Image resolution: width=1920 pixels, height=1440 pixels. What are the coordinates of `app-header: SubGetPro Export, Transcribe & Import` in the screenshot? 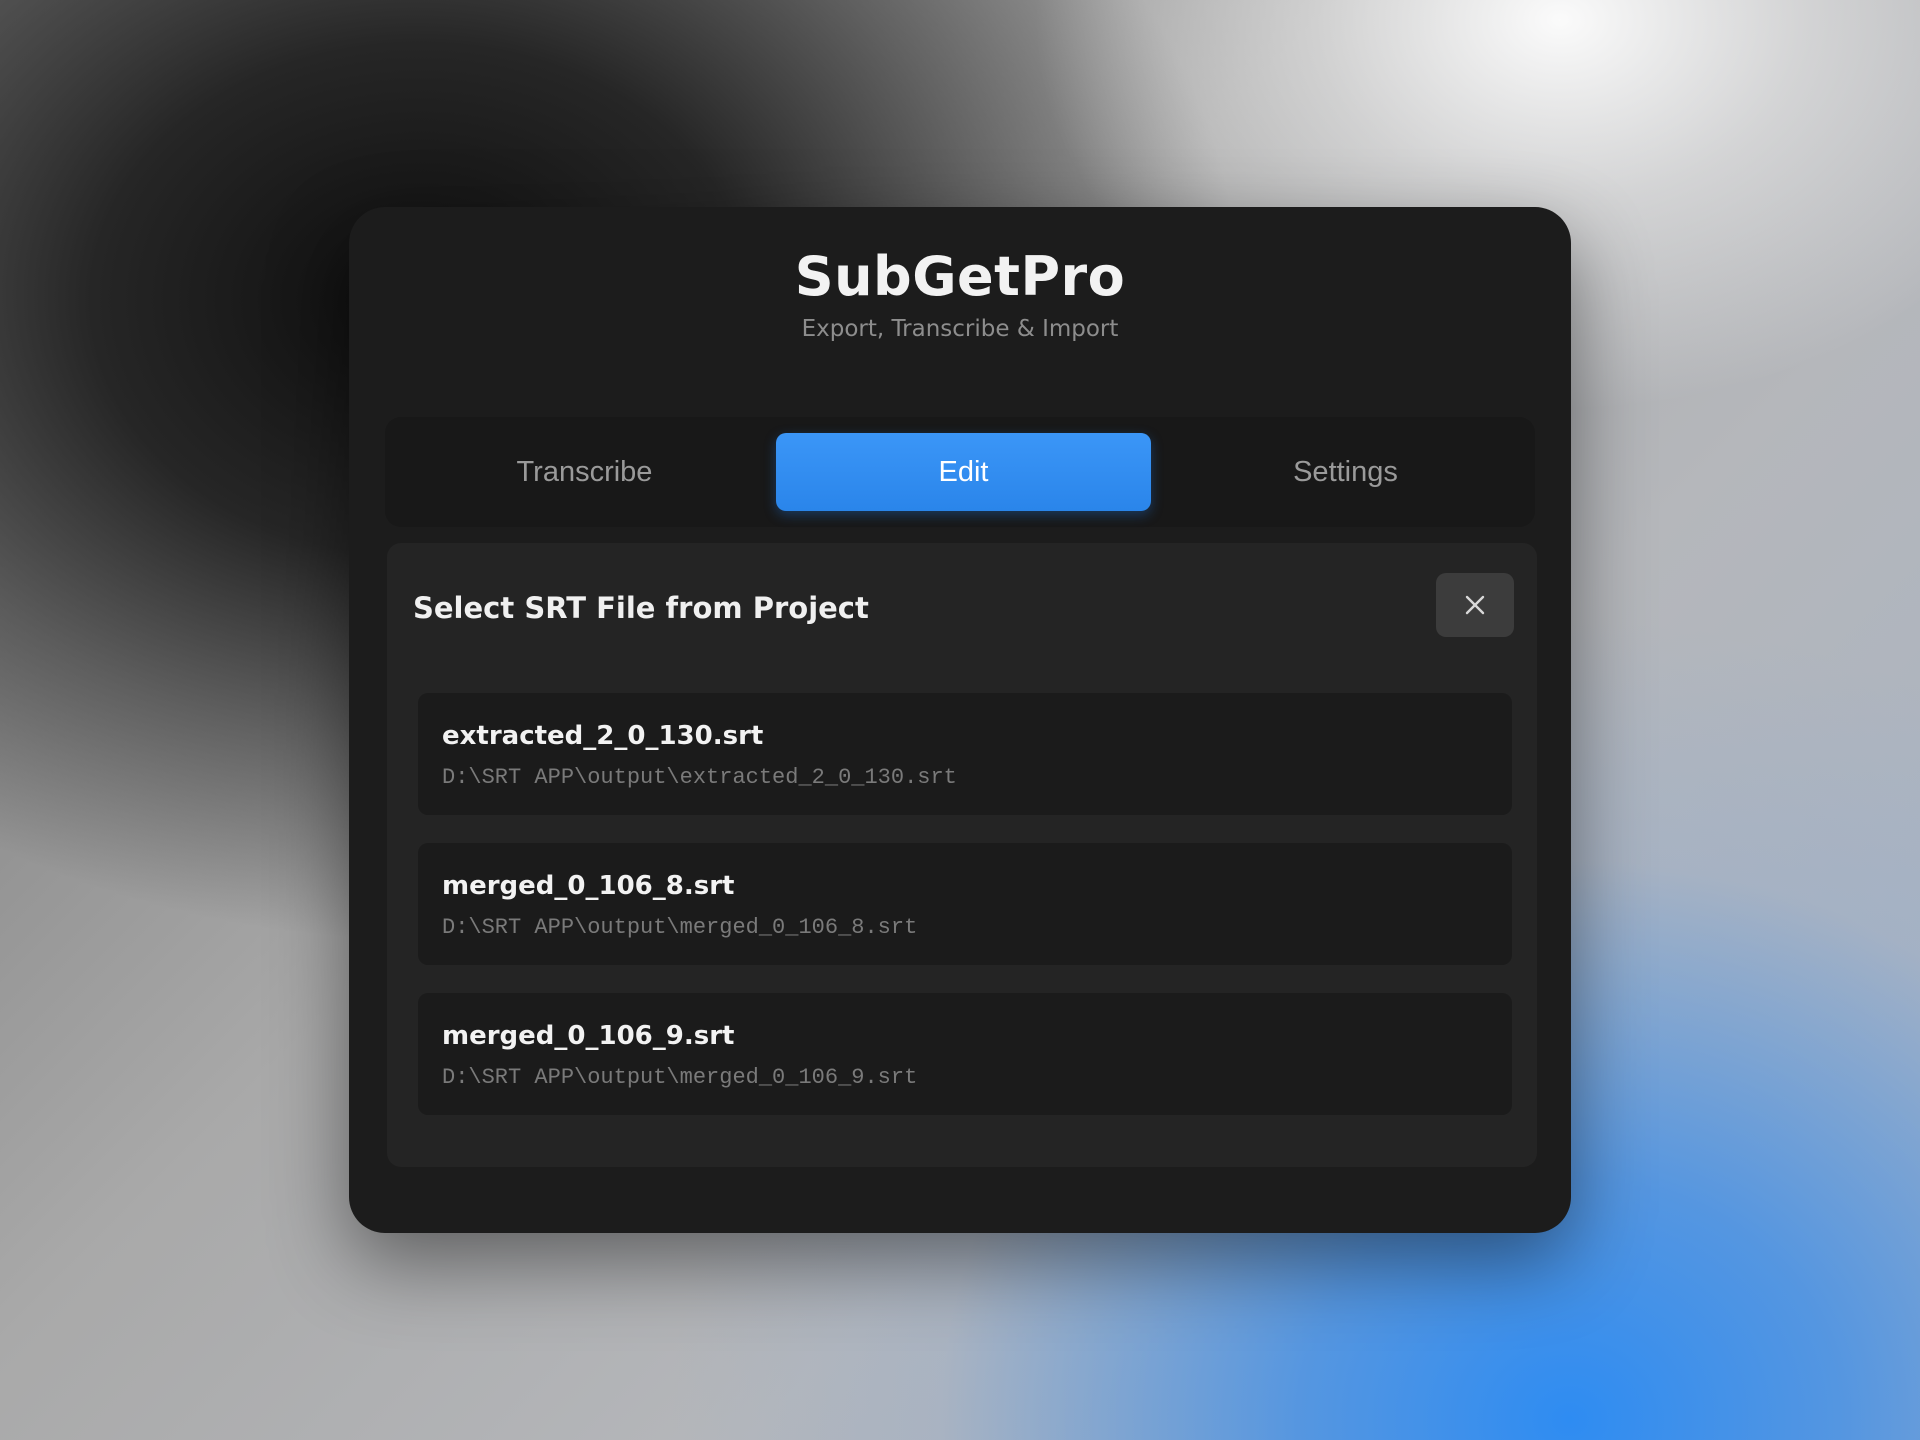 It's located at (960, 295).